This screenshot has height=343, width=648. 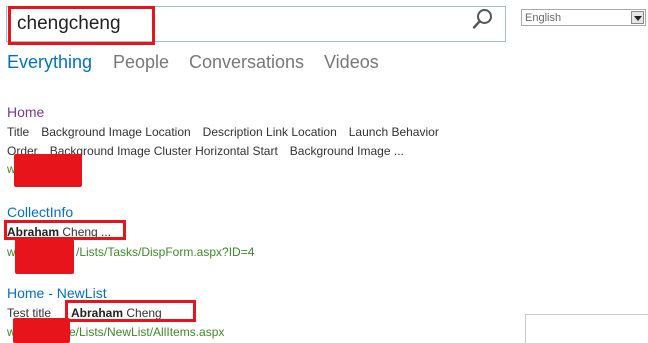 I want to click on meta-item: Background Image Location, so click(x=116, y=132).